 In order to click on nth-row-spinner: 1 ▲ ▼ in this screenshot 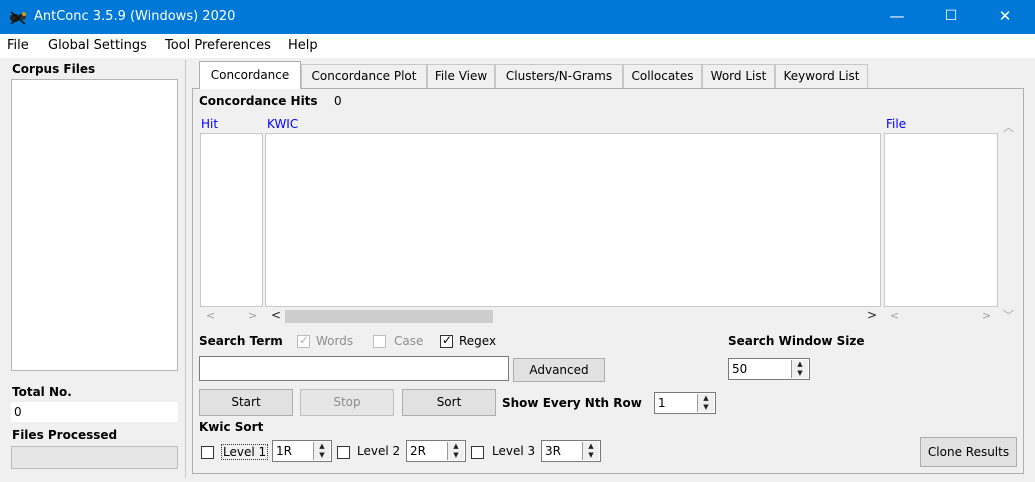, I will do `click(685, 403)`.